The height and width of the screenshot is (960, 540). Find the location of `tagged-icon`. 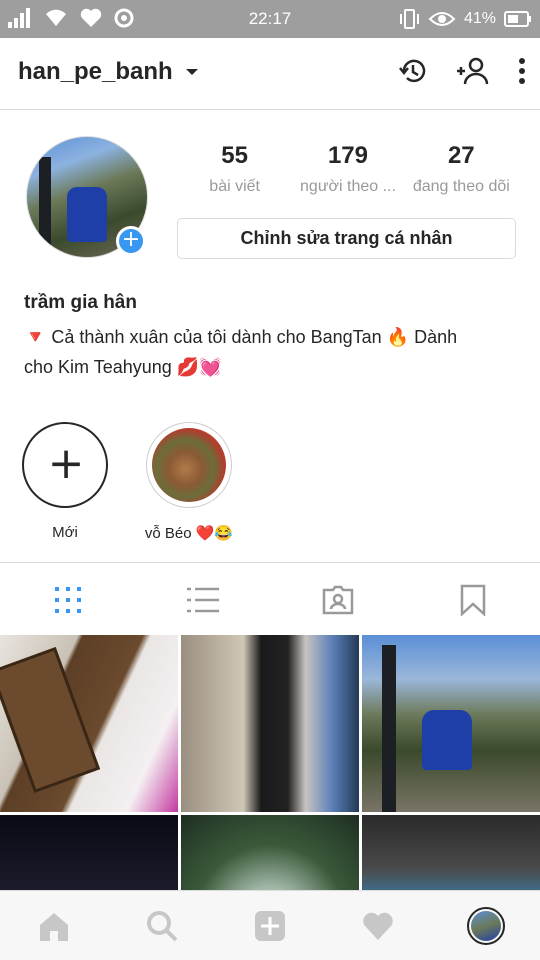

tagged-icon is located at coordinates (337, 599).